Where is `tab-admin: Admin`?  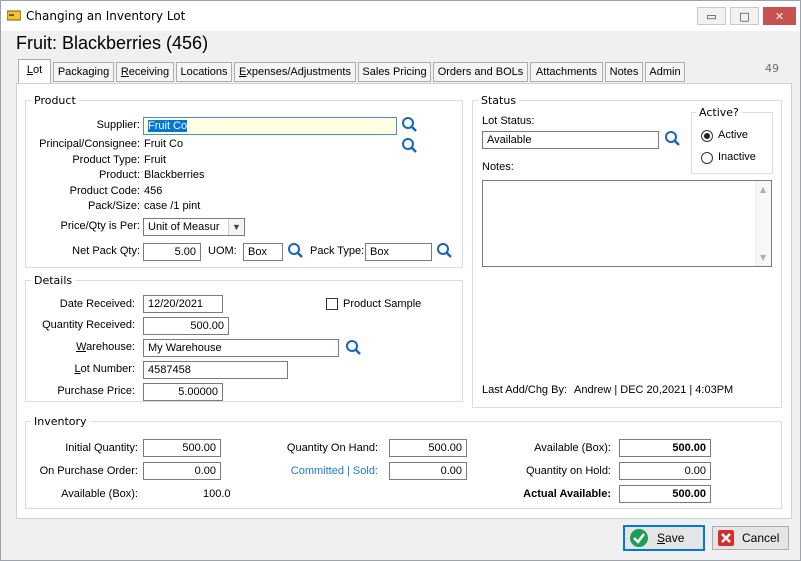
tab-admin: Admin is located at coordinates (665, 72).